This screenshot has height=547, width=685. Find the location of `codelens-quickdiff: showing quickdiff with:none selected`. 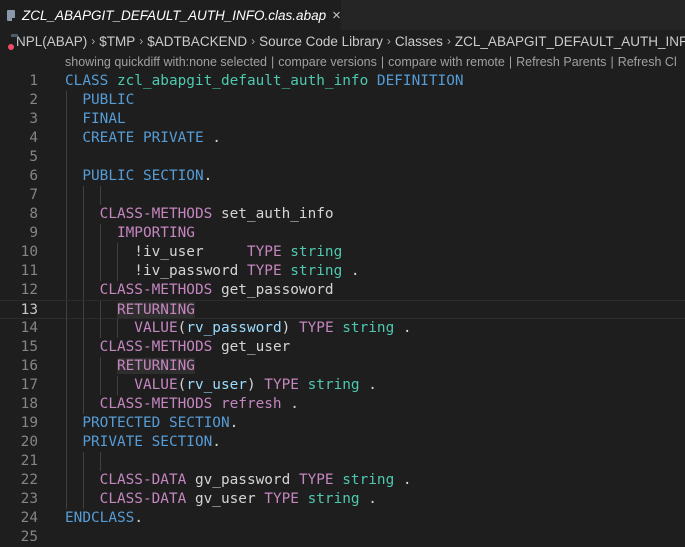

codelens-quickdiff: showing quickdiff with:none selected is located at coordinates (166, 62).